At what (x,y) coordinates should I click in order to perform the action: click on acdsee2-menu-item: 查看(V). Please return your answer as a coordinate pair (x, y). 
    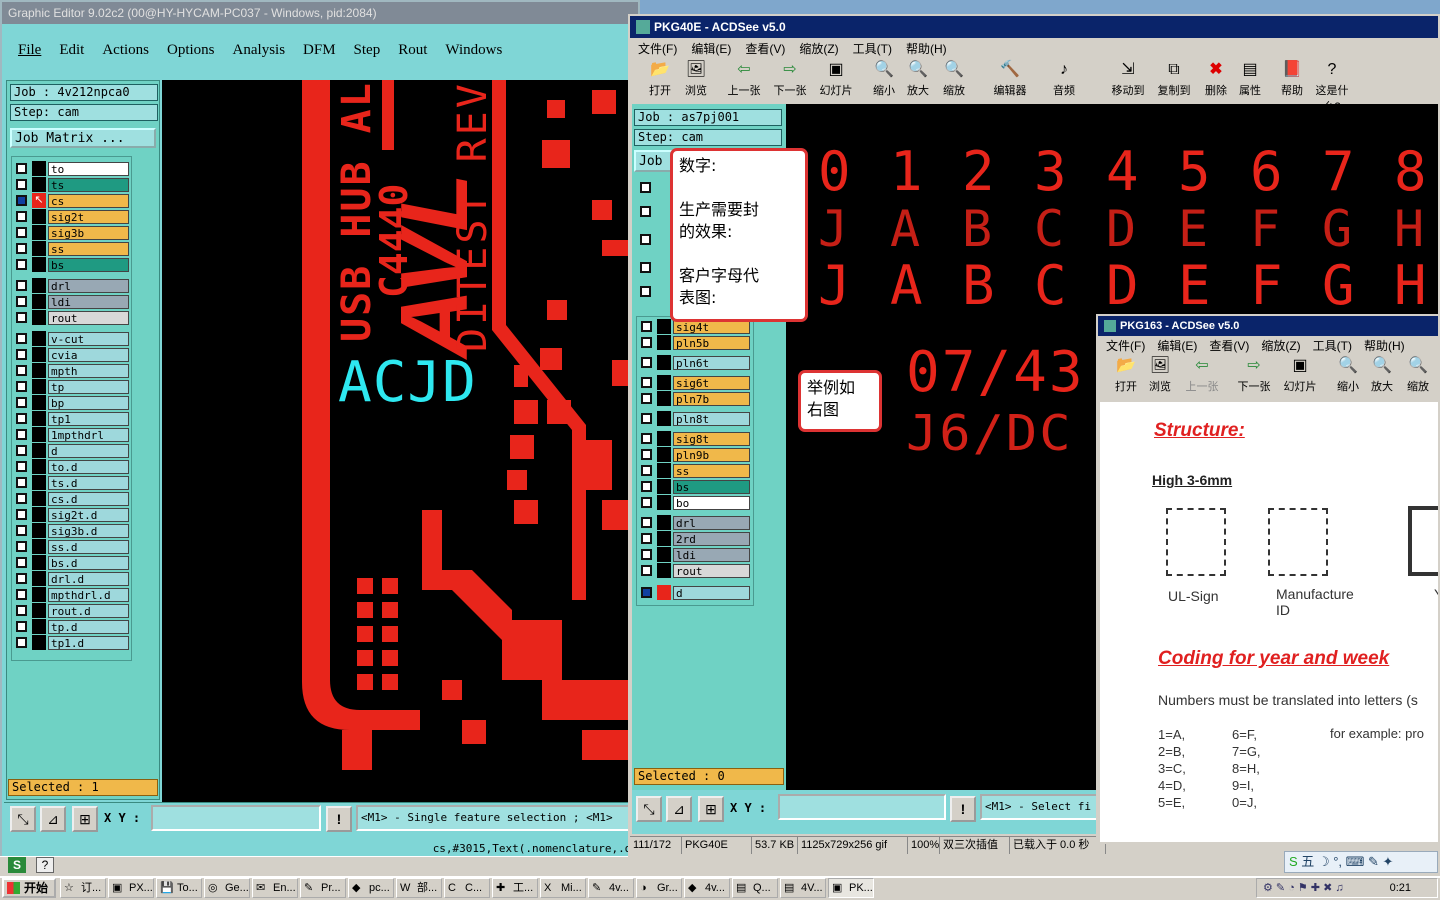
    Looking at the image, I should click on (1229, 345).